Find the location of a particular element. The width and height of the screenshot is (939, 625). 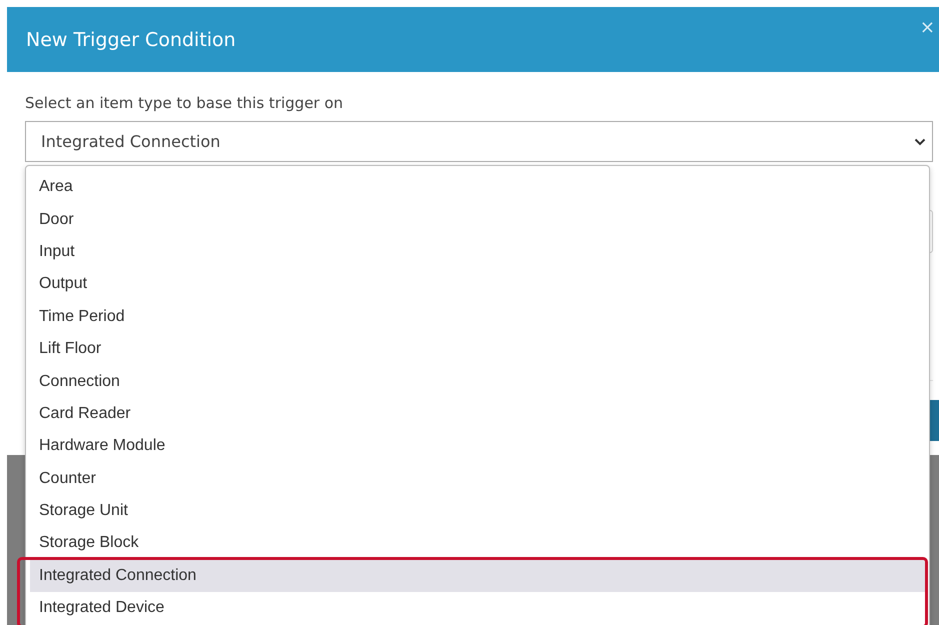

dropdown-option: Input is located at coordinates (477, 252).